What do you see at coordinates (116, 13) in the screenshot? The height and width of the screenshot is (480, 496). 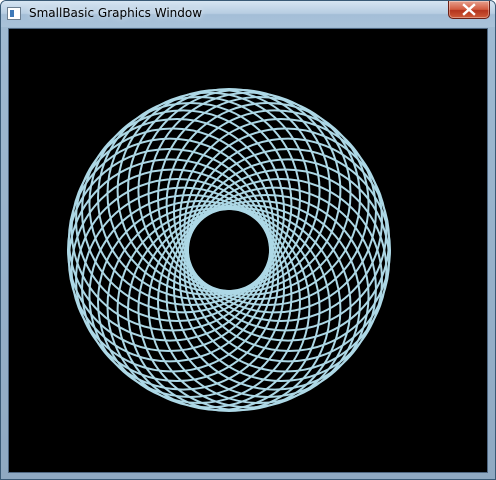 I see `window-title: SmallBasic Graphics Window` at bounding box center [116, 13].